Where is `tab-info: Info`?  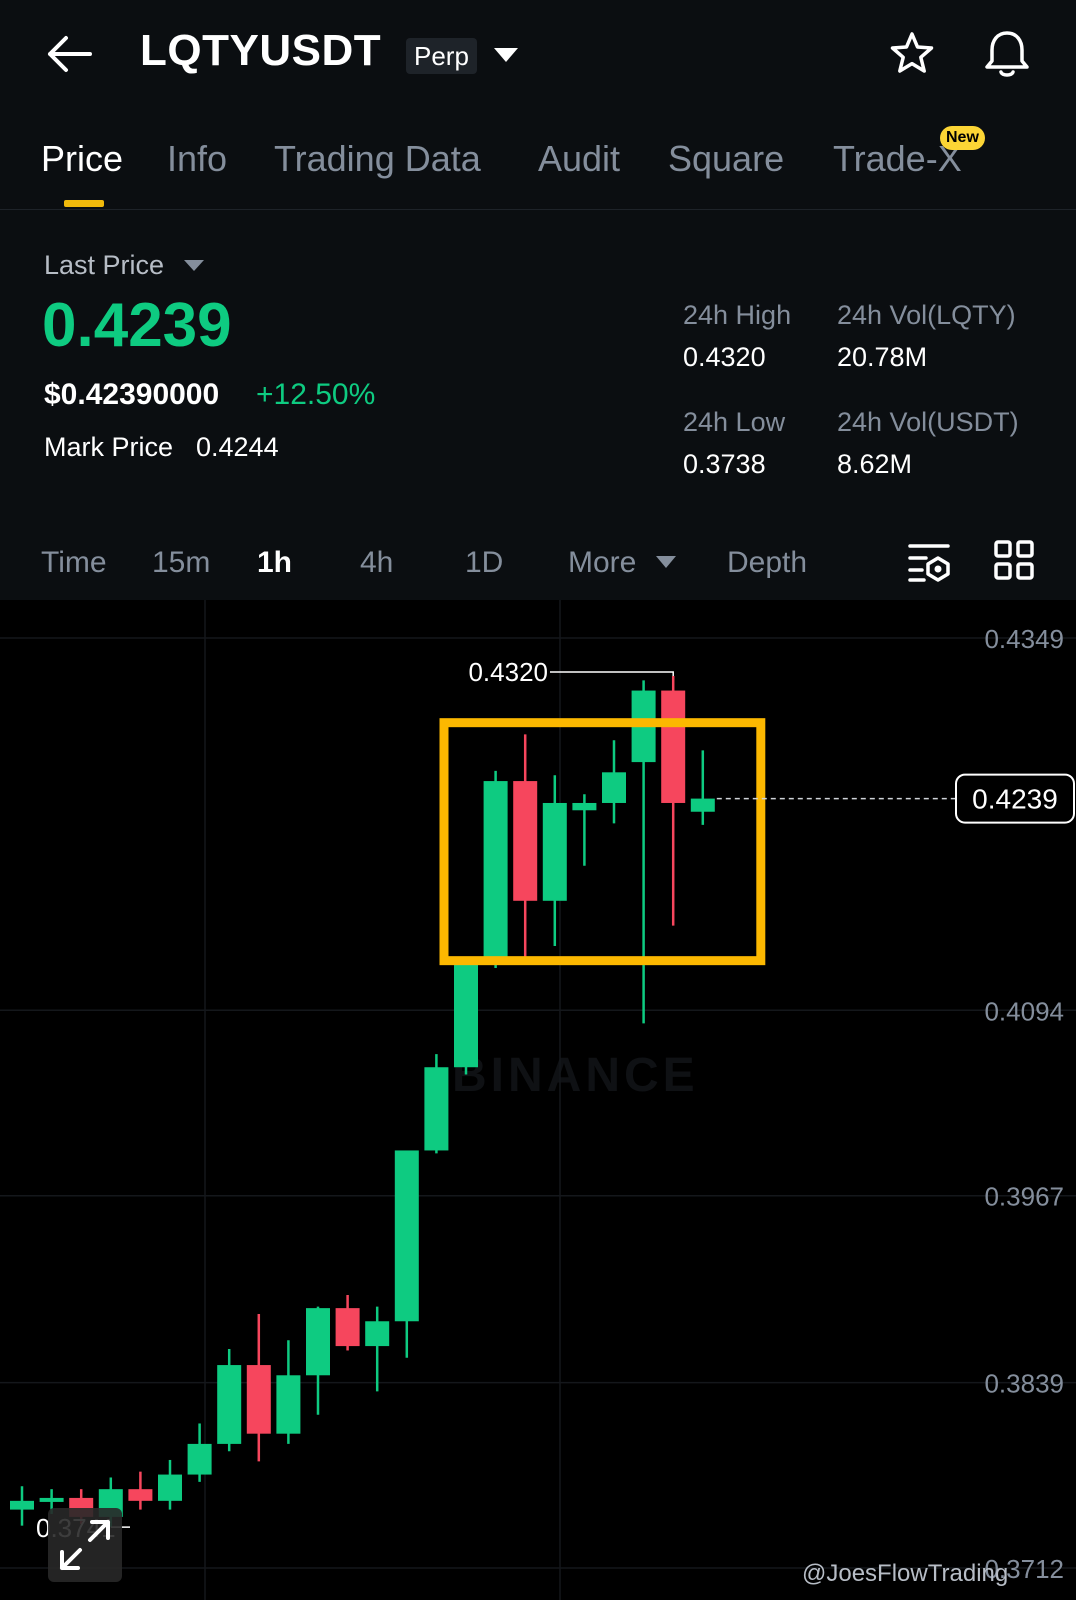 tab-info: Info is located at coordinates (197, 159).